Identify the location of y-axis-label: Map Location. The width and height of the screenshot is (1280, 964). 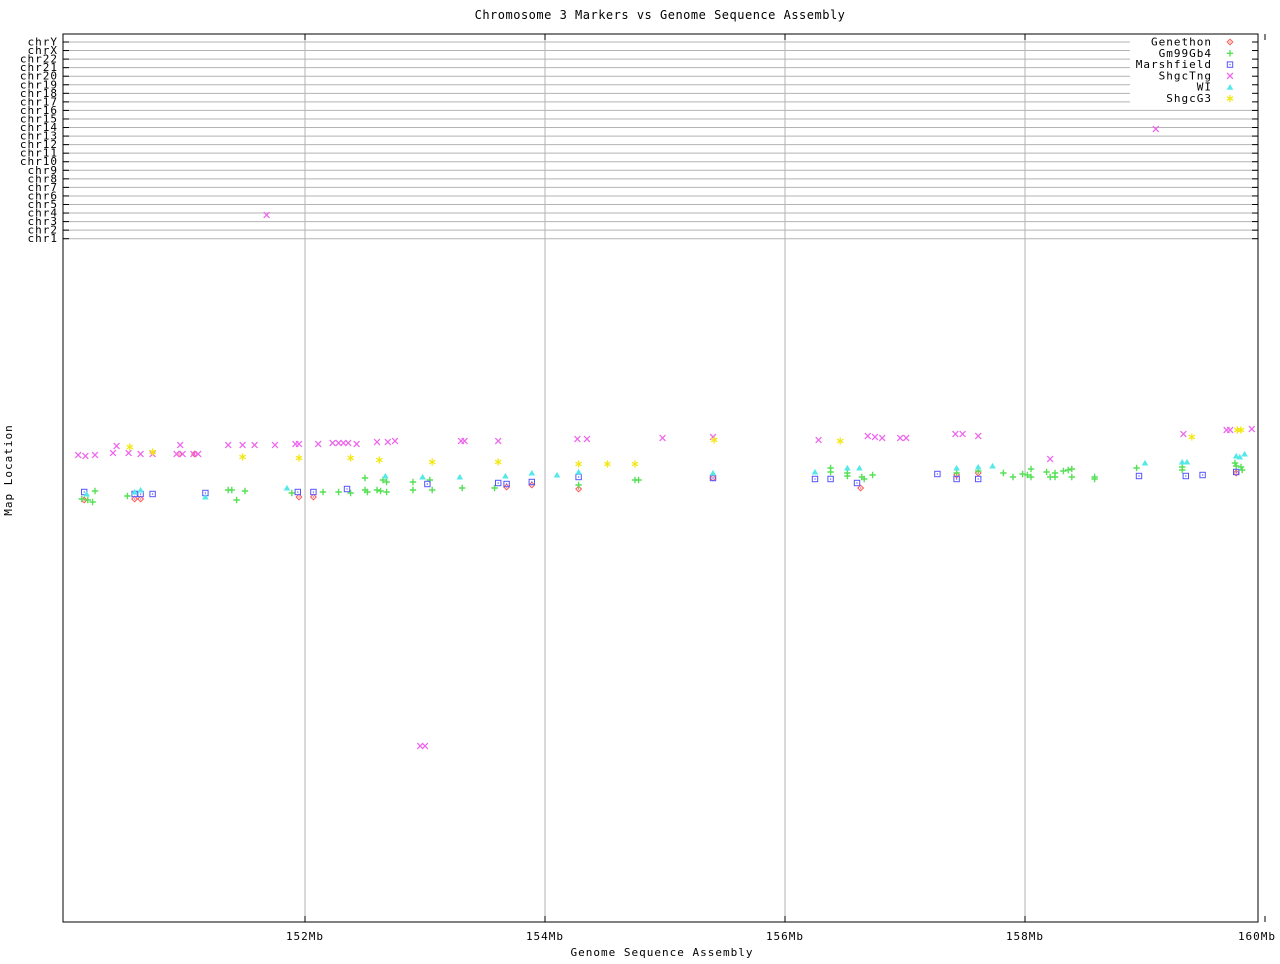
(8, 469).